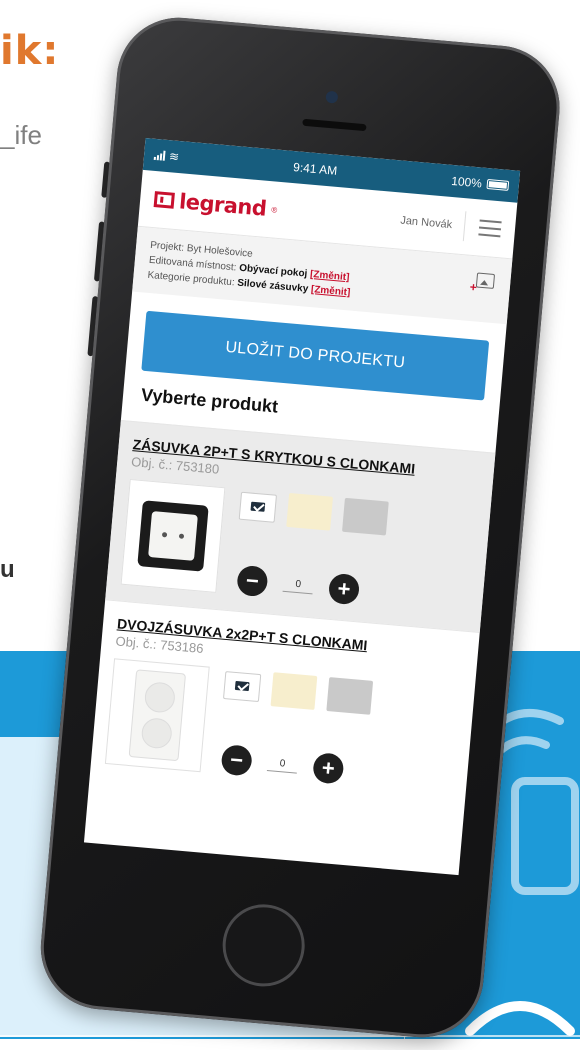  I want to click on user-name: Jan Novák, so click(433, 223).